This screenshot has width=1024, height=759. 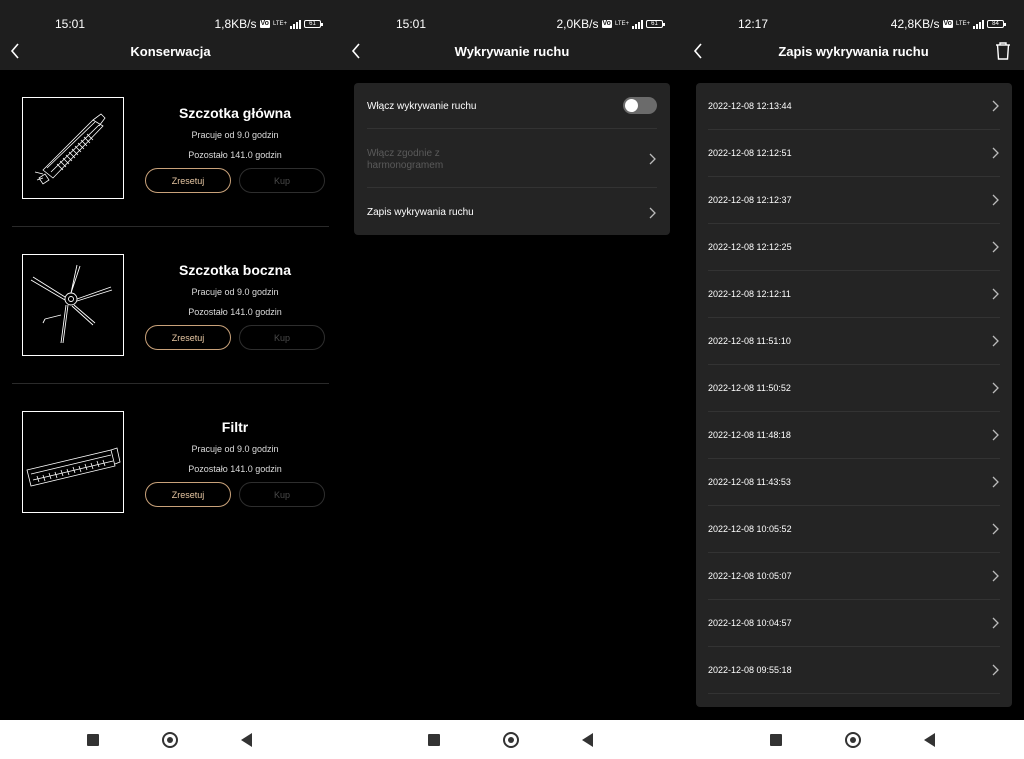 What do you see at coordinates (749, 294) in the screenshot?
I see `log-entry-timestamp: 2022-12-08 12:12:11` at bounding box center [749, 294].